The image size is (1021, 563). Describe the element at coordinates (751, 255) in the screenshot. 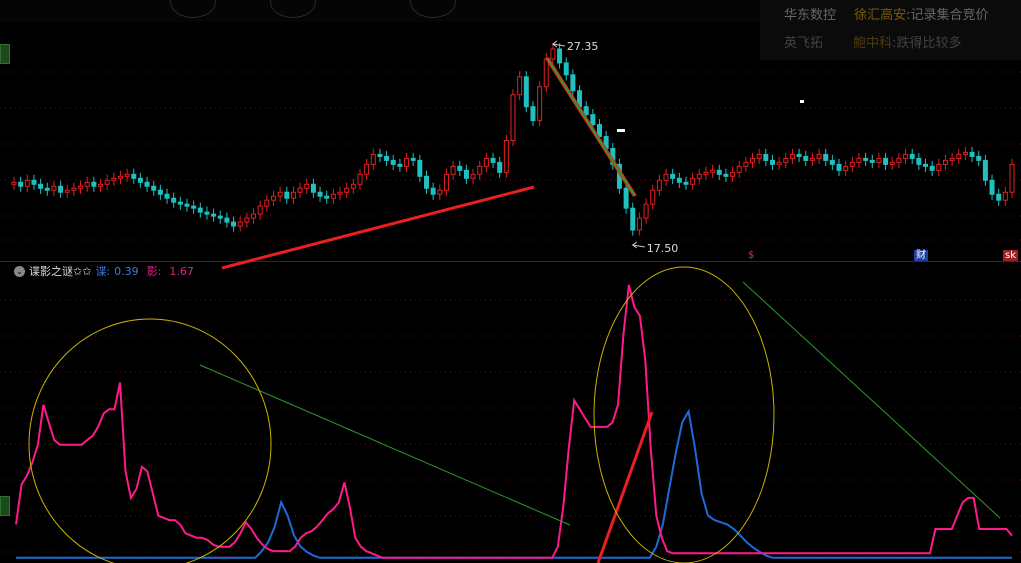

I see `event-marker-dollar: $` at that location.